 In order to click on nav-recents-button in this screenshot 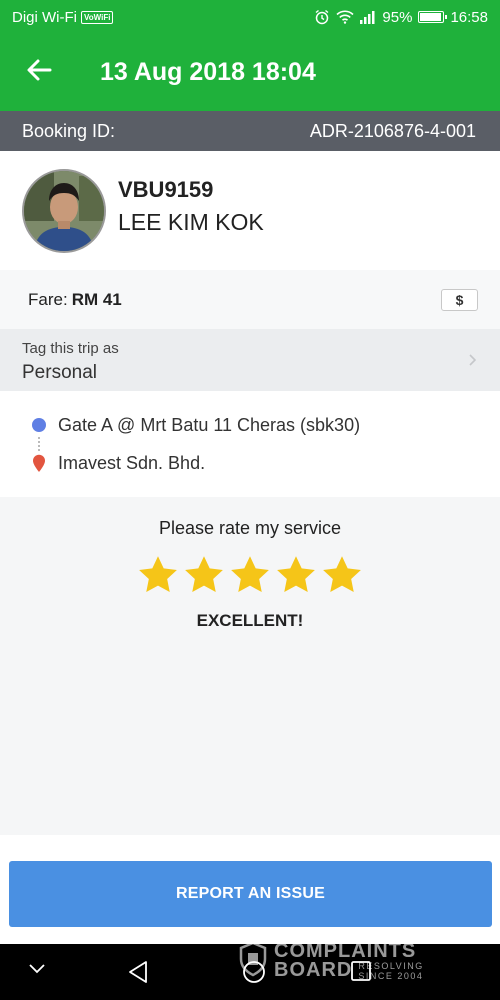, I will do `click(361, 973)`.